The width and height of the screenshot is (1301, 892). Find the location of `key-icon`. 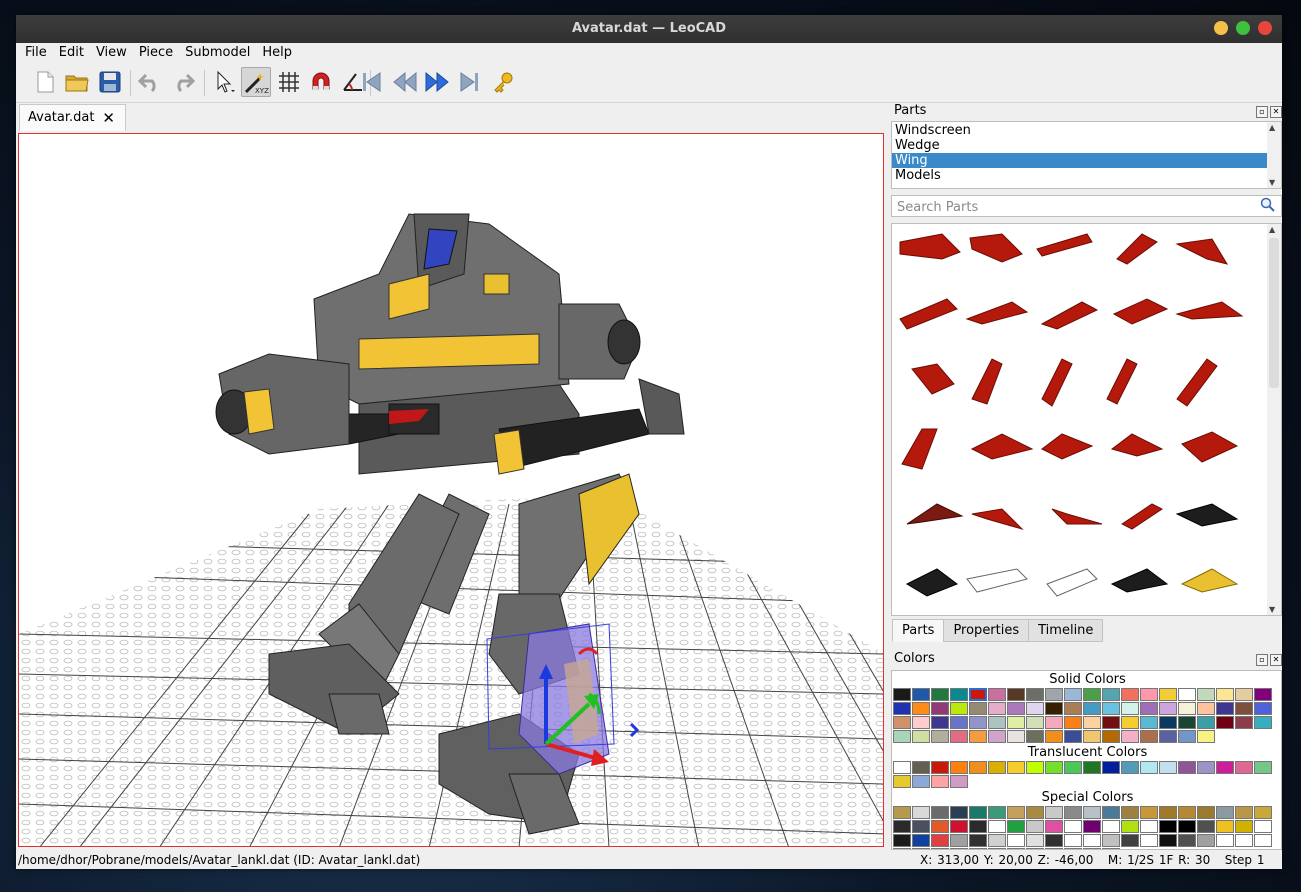

key-icon is located at coordinates (503, 82).